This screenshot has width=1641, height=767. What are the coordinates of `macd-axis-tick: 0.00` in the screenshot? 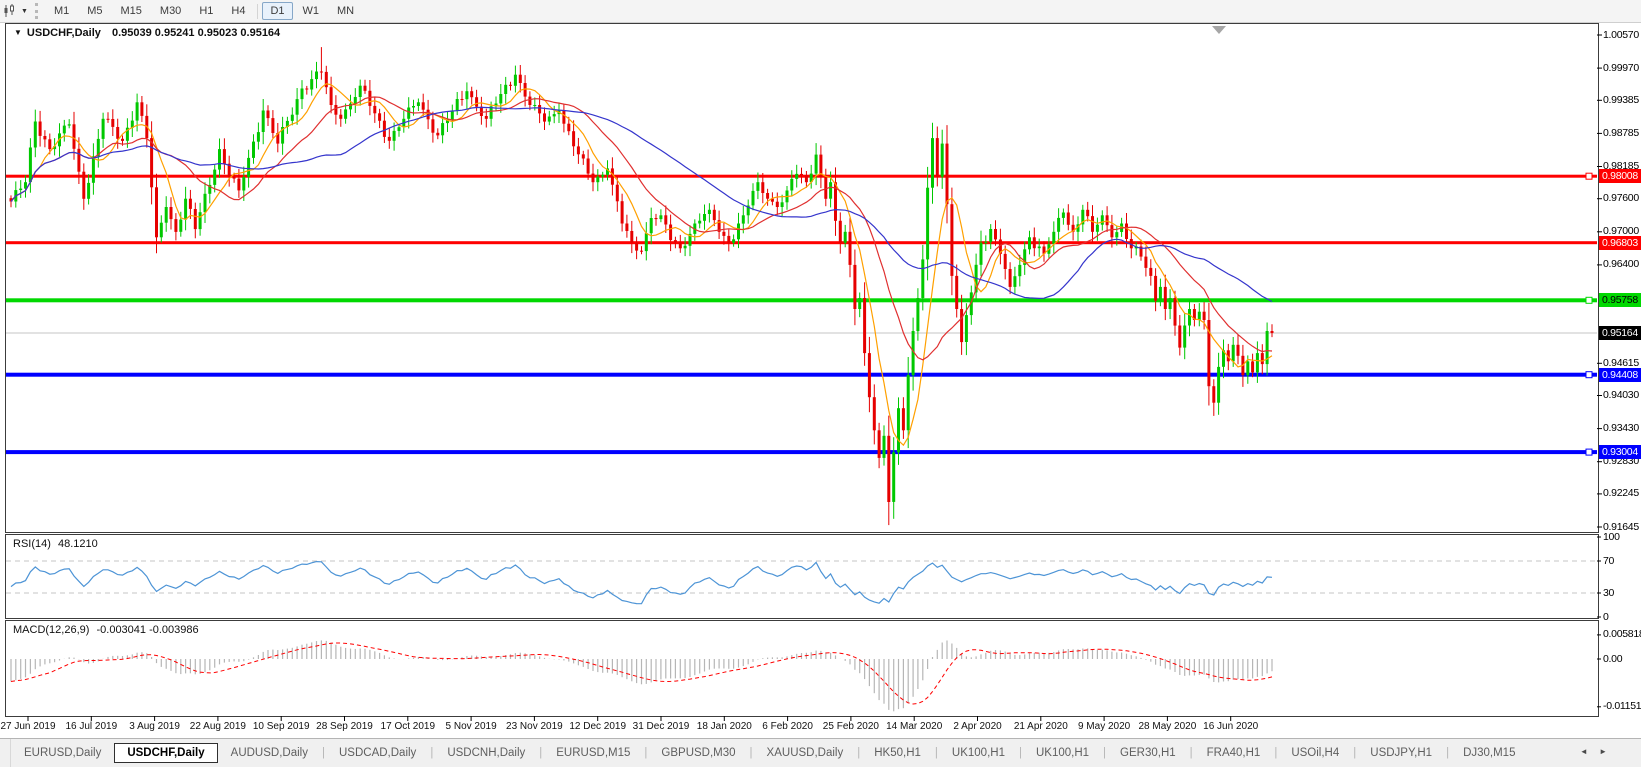 It's located at (1613, 659).